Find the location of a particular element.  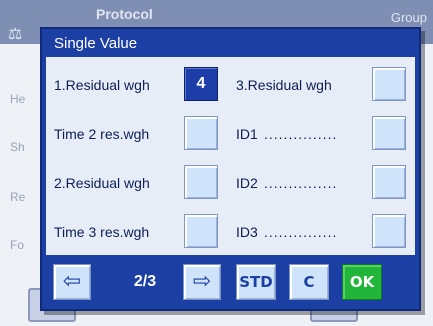

row-label-residual-1: 1.Residual wgh is located at coordinates (102, 85).